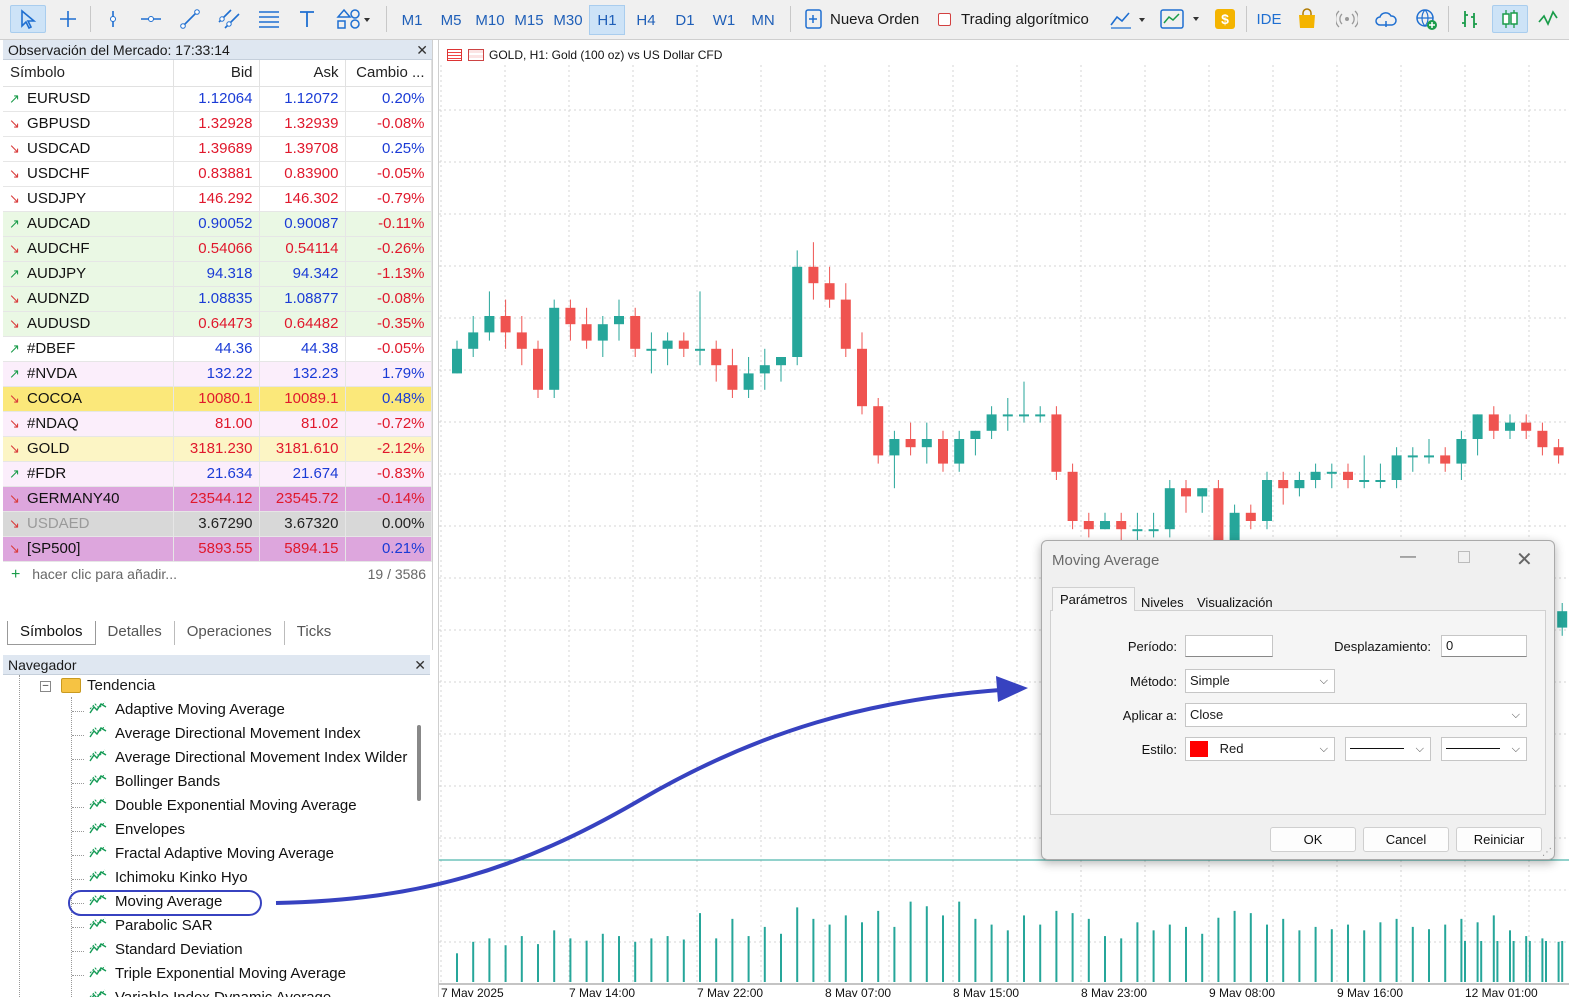  What do you see at coordinates (217, 124) in the screenshot?
I see `table-row: ↘ GBPUSD 1.32928 1.32939 -0.08%` at bounding box center [217, 124].